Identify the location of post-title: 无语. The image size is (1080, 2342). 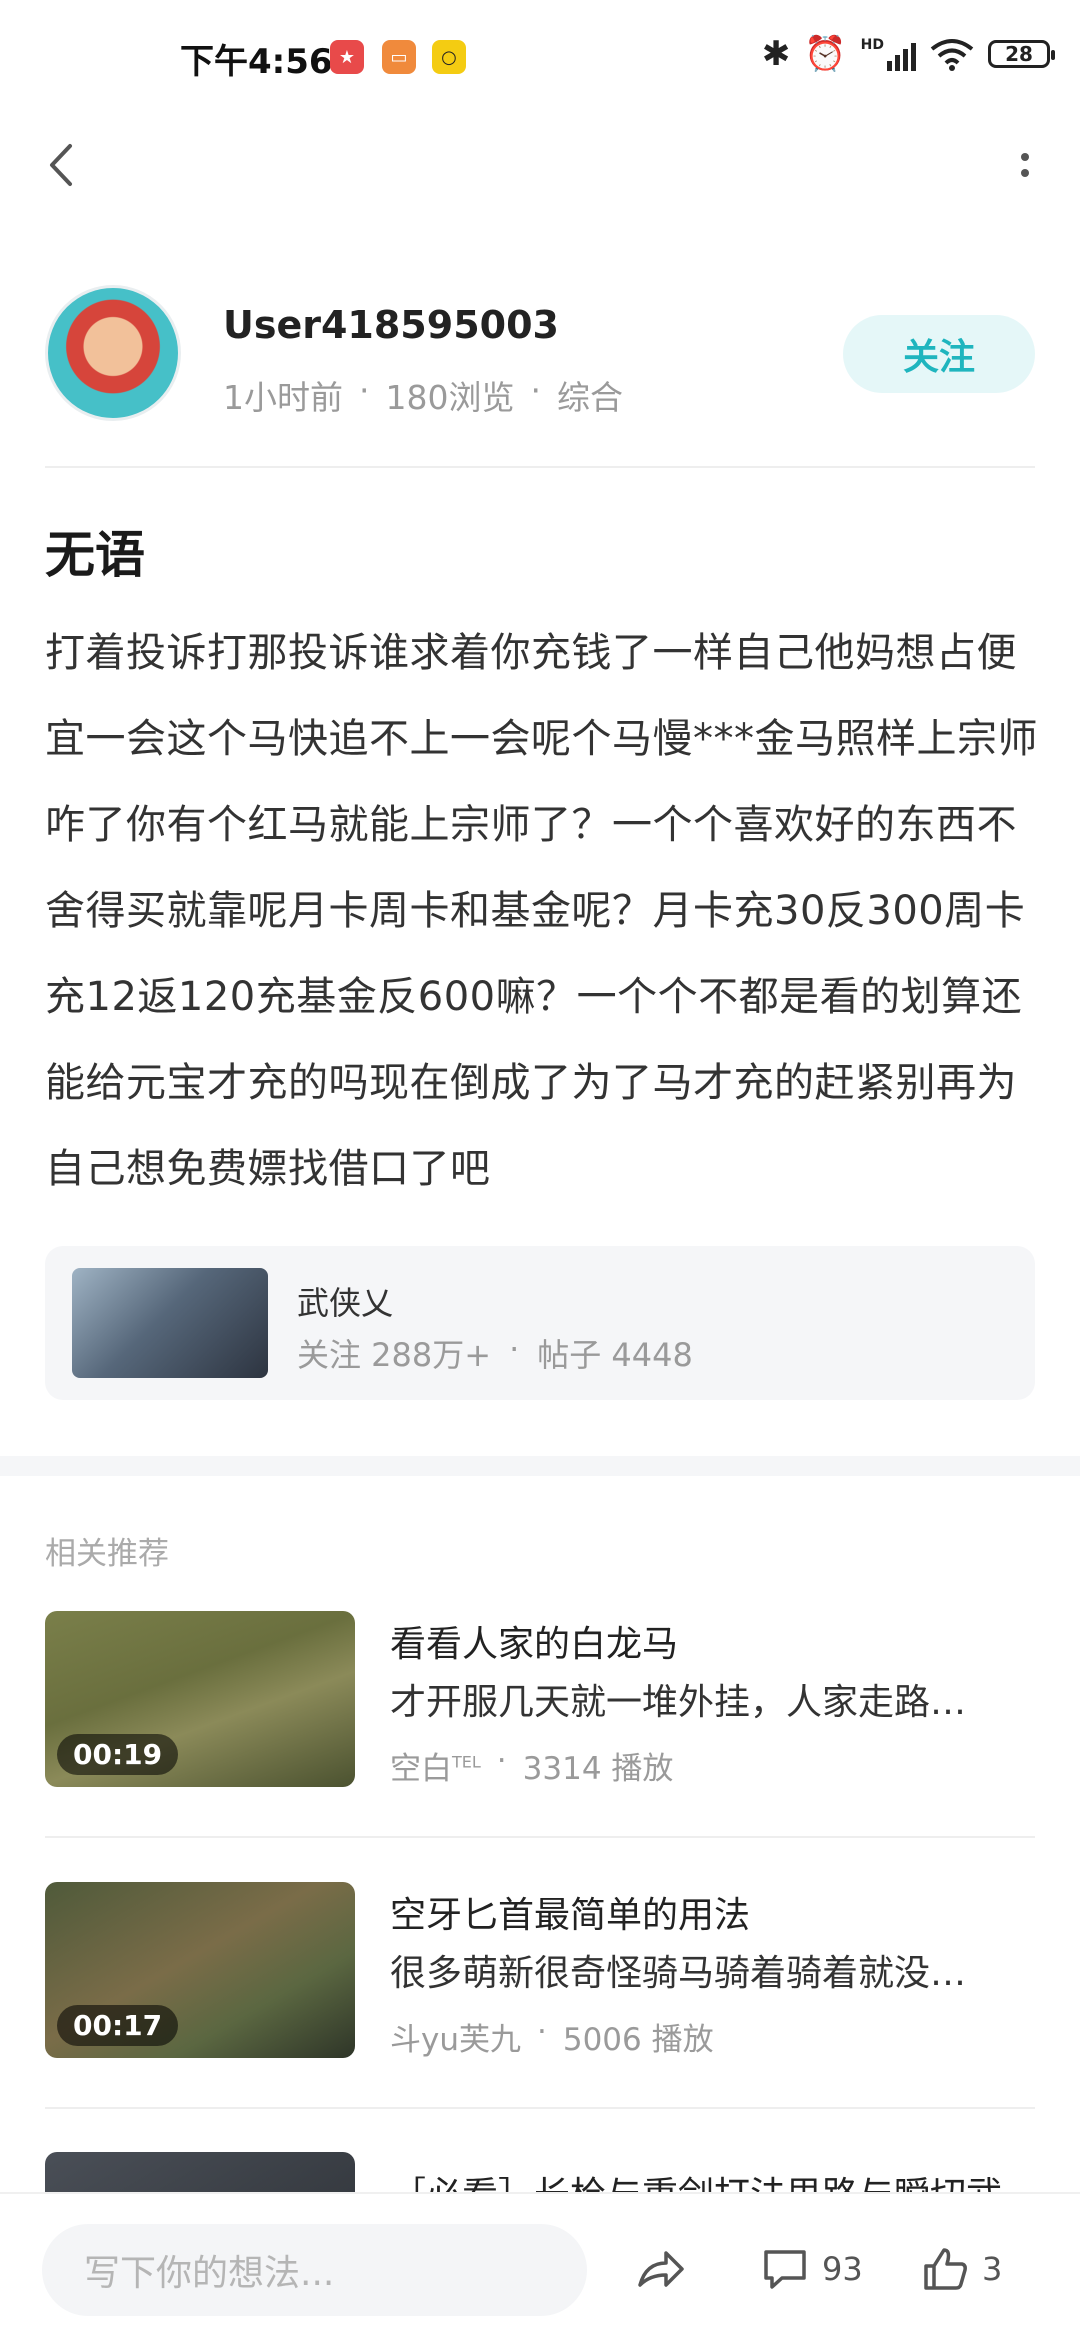
(95, 555).